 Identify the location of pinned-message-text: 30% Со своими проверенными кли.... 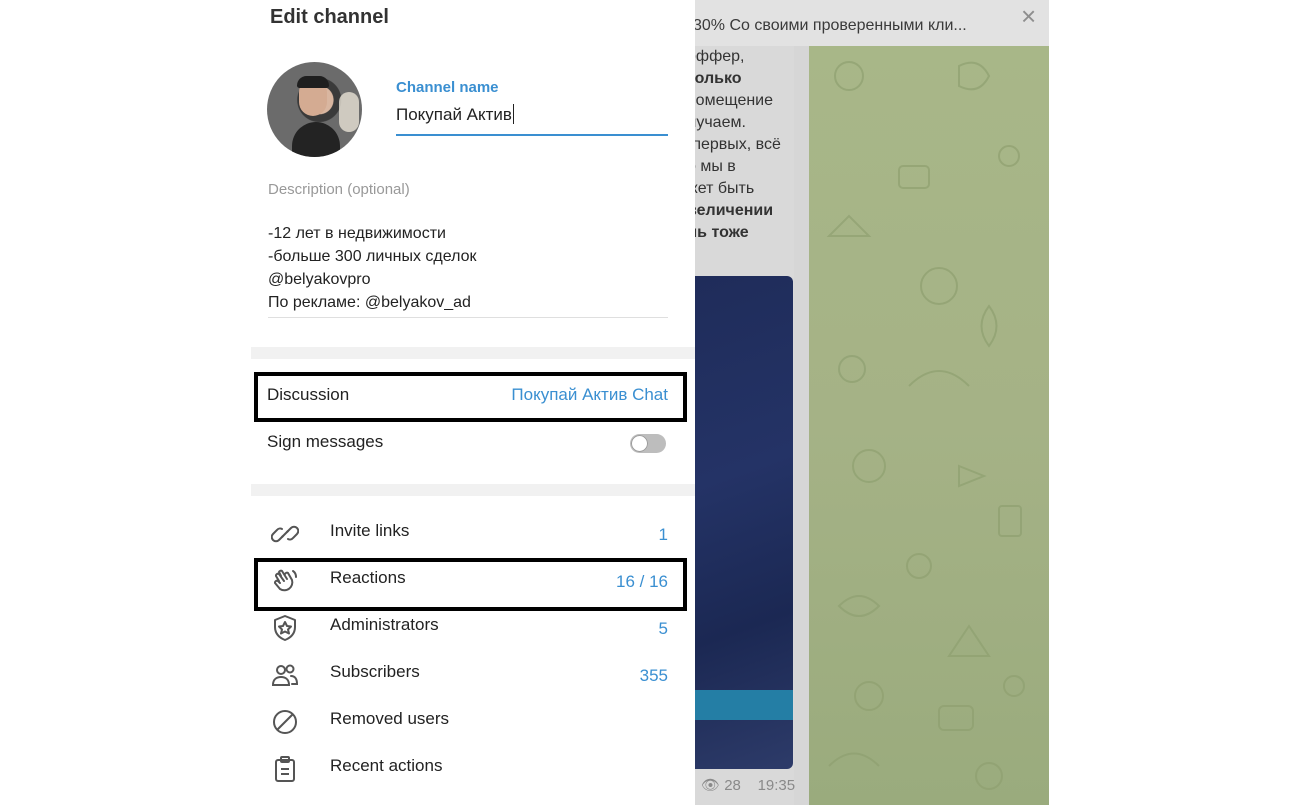
(831, 25).